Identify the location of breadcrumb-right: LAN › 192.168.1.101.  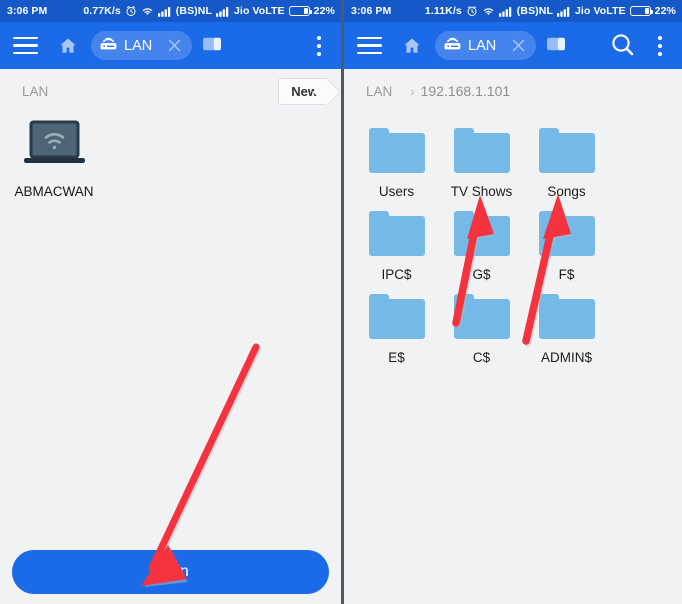
(513, 91).